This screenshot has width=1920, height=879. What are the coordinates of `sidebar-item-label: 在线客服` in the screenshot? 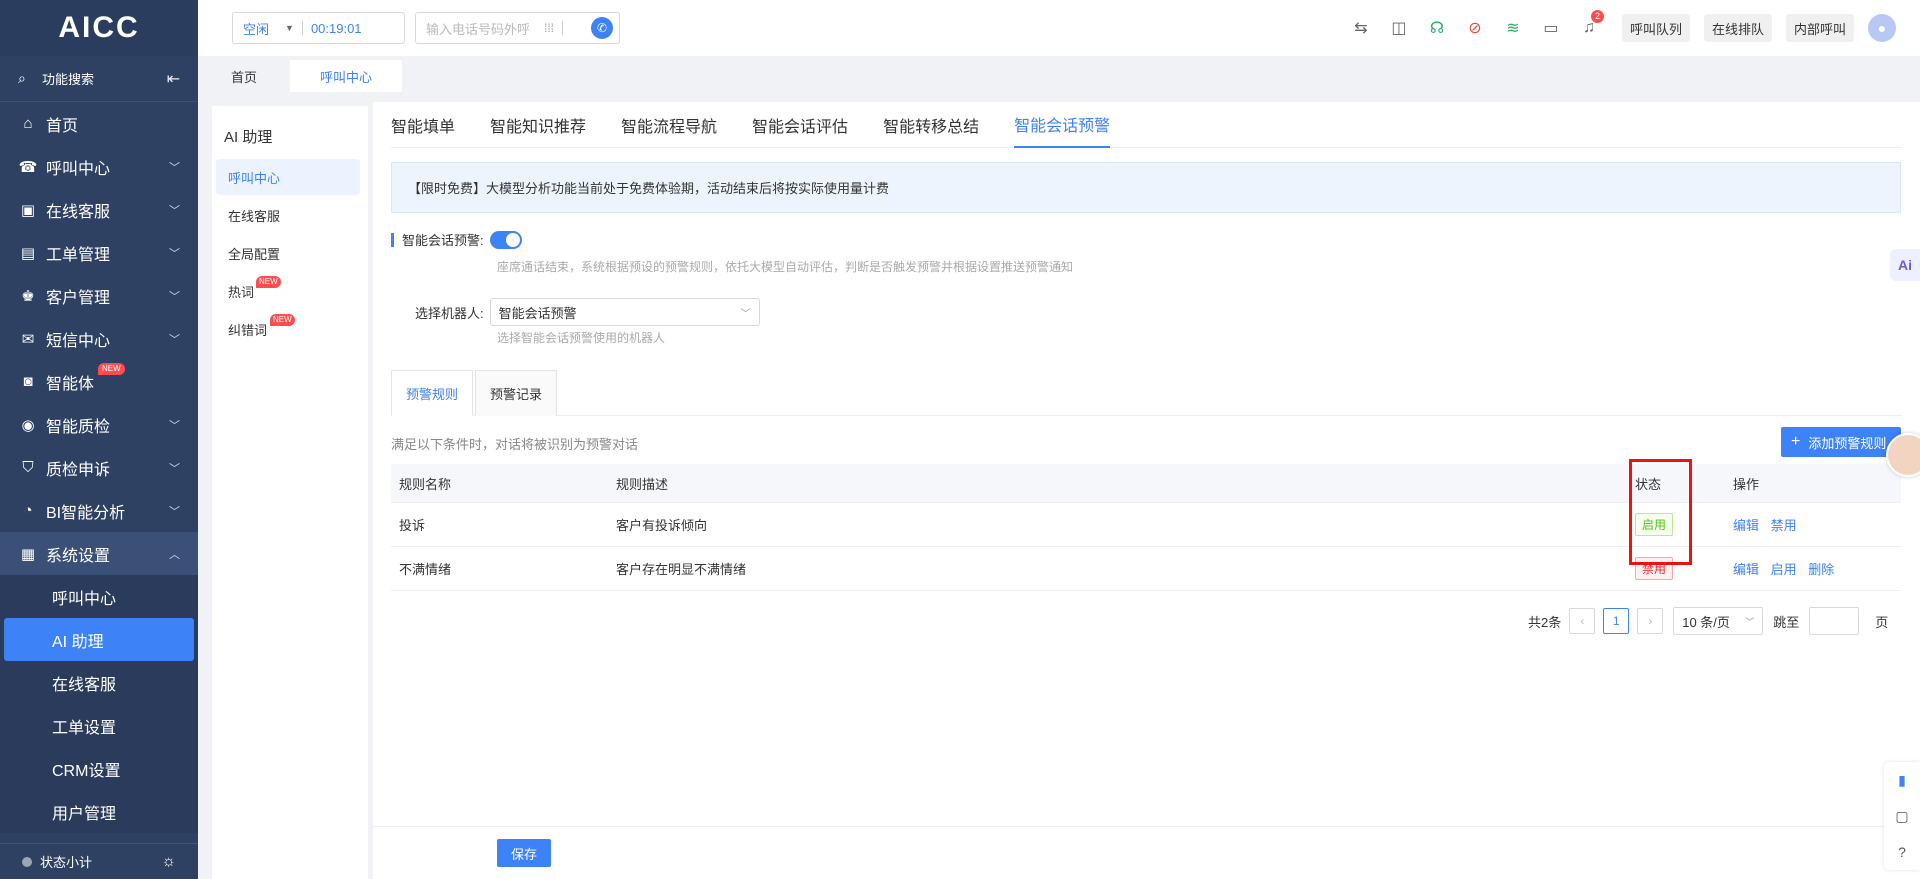 It's located at (78, 212).